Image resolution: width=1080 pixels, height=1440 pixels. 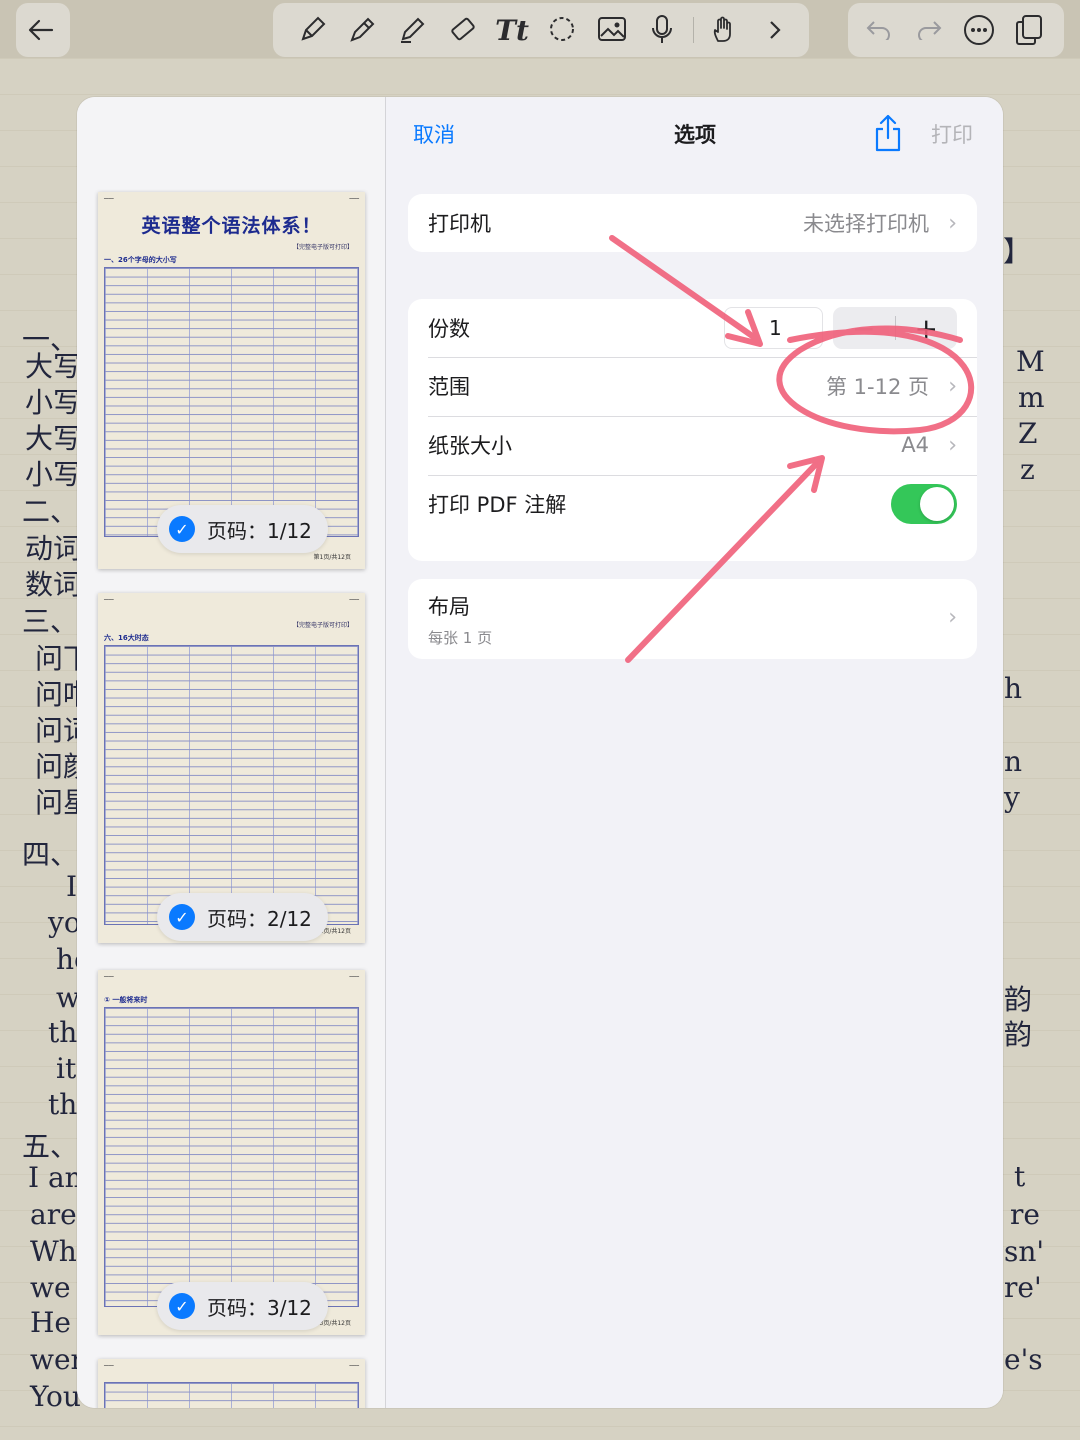 What do you see at coordinates (775, 30) in the screenshot?
I see `more-tools-chevron-icon` at bounding box center [775, 30].